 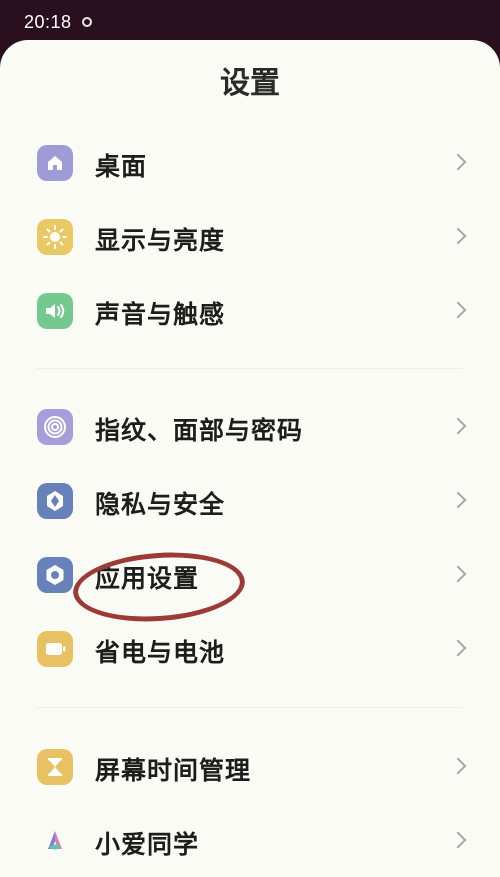 I want to click on settings-item-screen-time: 屏幕时间管理, so click(x=250, y=767).